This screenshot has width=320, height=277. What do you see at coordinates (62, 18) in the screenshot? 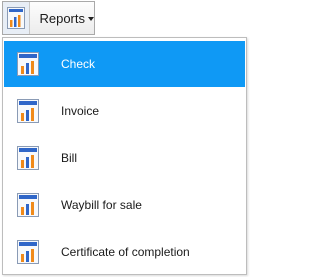
I see `reports-label: Reports` at bounding box center [62, 18].